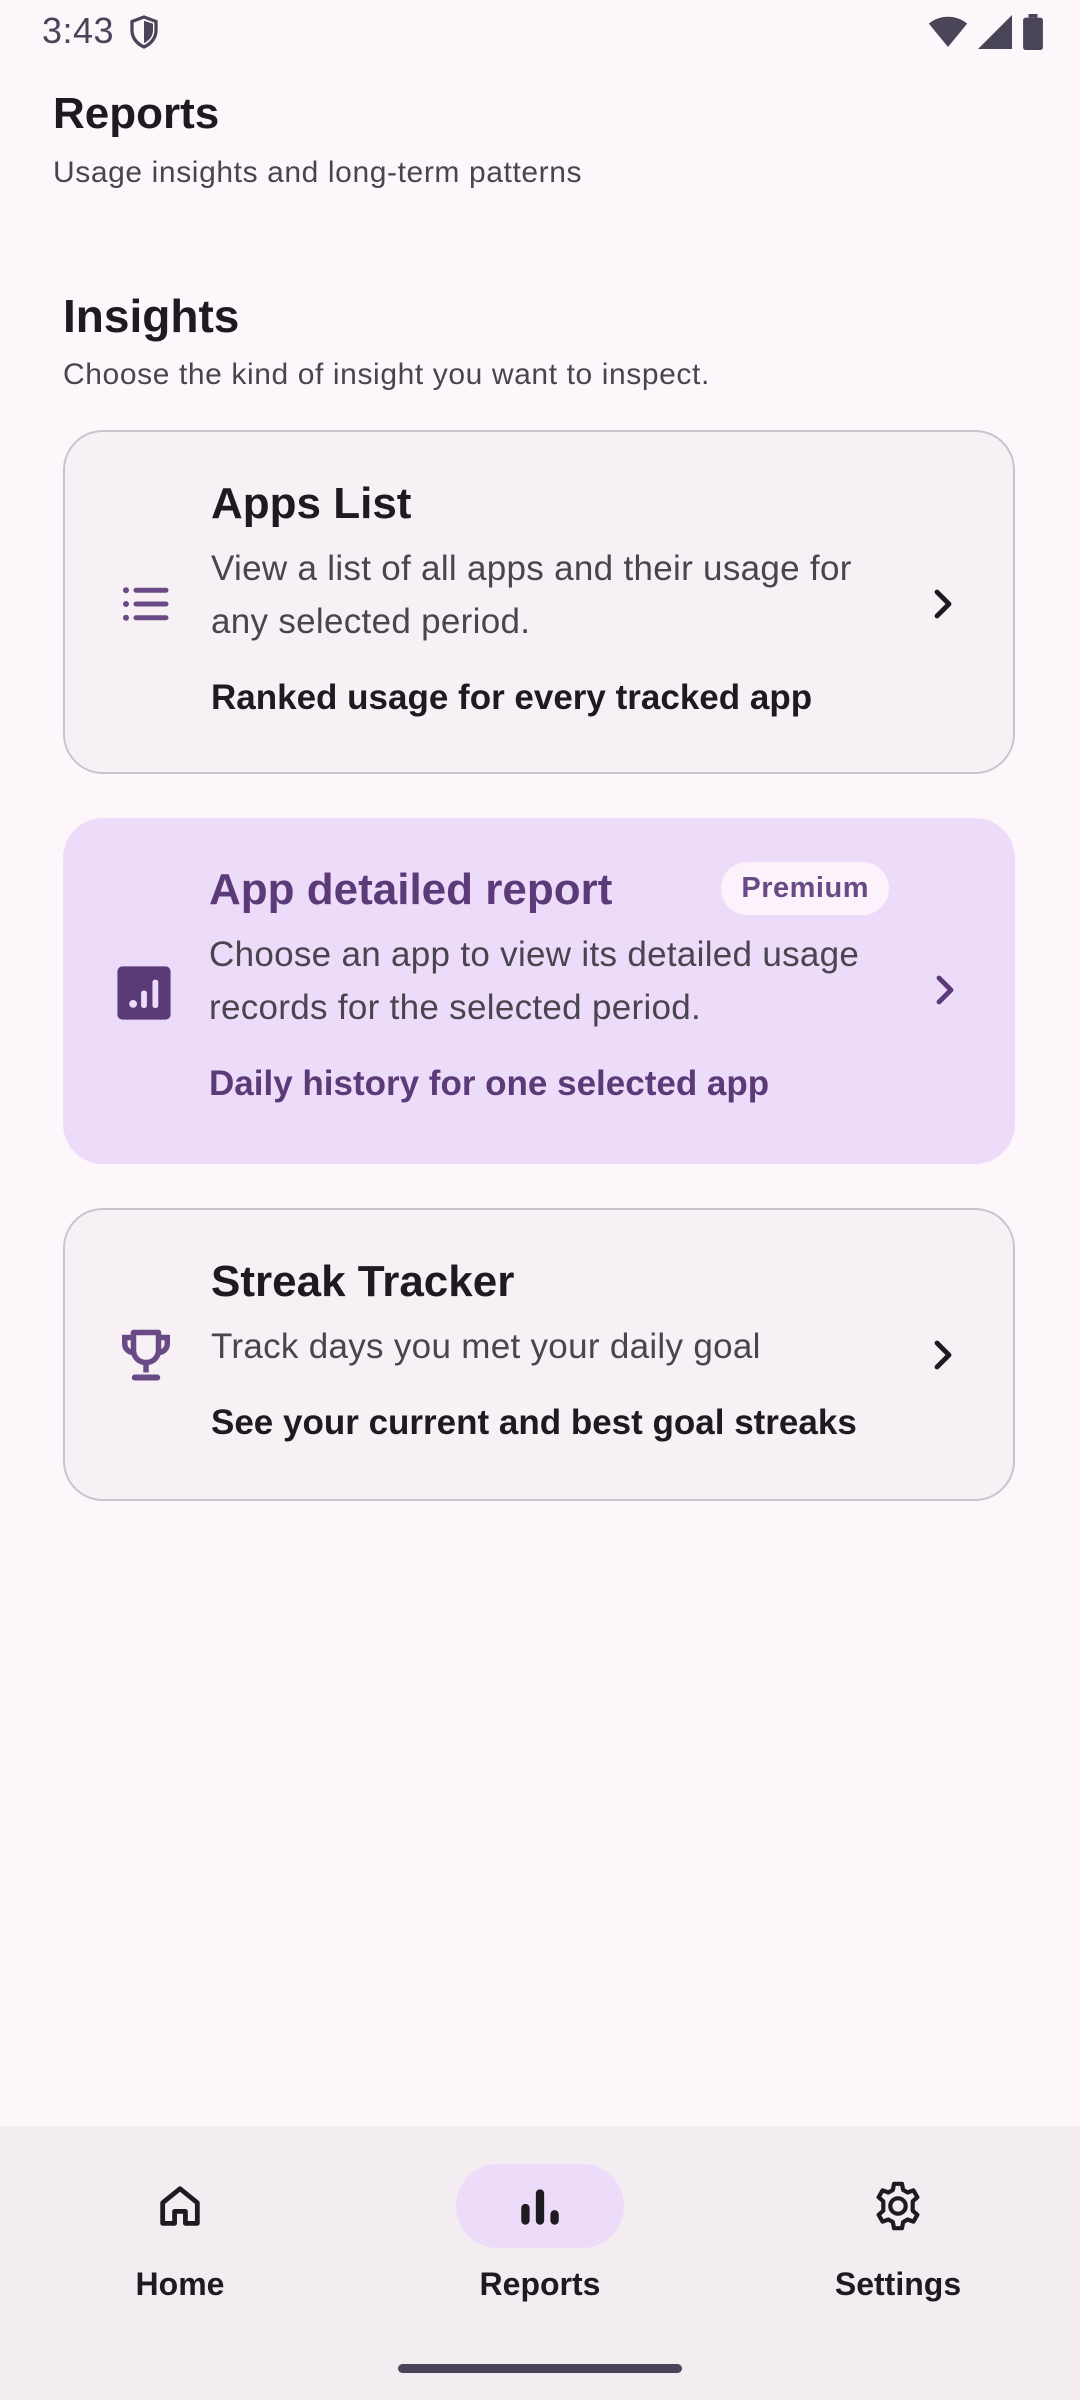 The width and height of the screenshot is (1080, 2400). I want to click on status-bar: 3:43, so click(540, 31).